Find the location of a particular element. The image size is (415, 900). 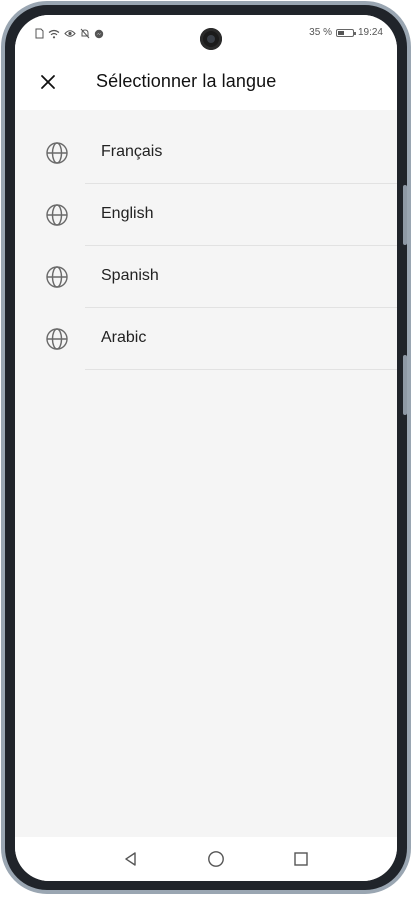

eye-icon is located at coordinates (70, 33).